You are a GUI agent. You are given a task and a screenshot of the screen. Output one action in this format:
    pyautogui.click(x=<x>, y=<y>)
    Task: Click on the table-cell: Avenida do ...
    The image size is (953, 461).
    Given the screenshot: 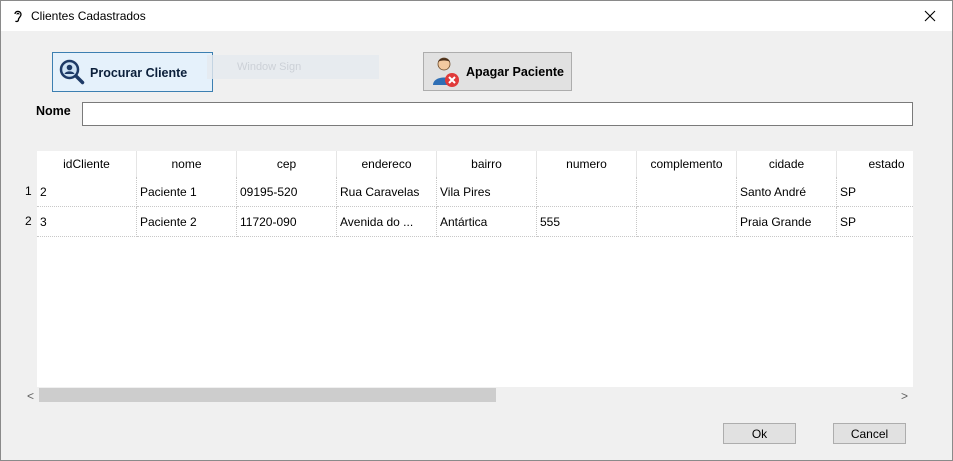 What is the action you would take?
    pyautogui.click(x=387, y=222)
    